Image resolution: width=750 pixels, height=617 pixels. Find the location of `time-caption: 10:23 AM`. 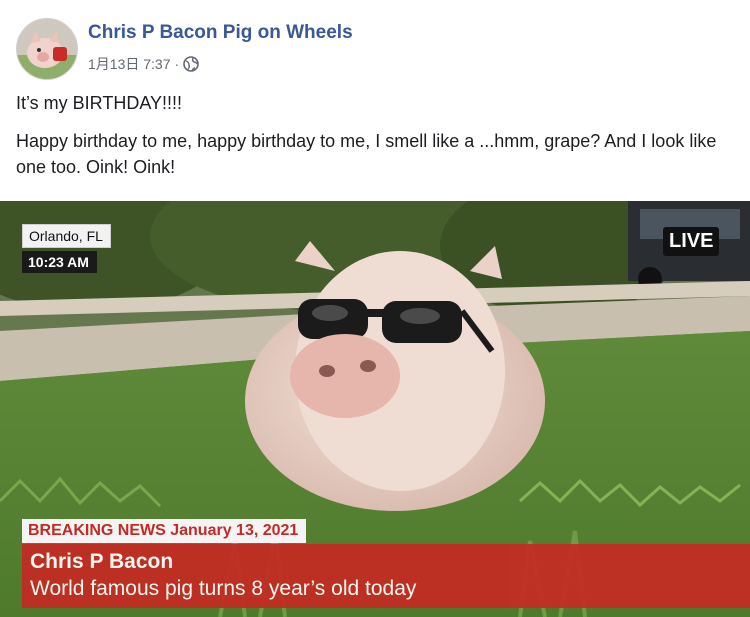

time-caption: 10:23 AM is located at coordinates (59, 262).